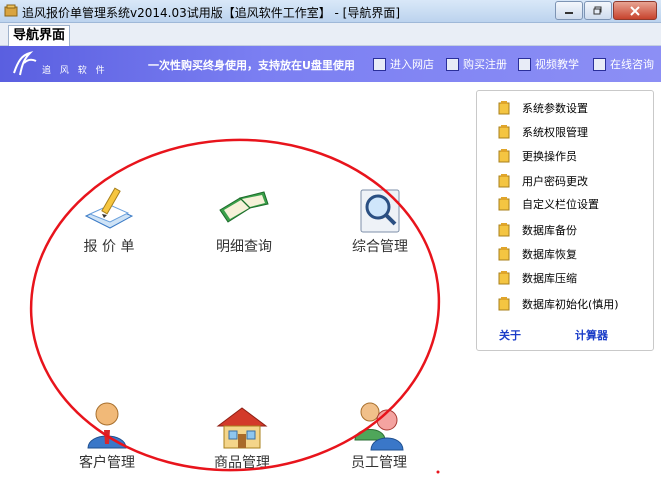 Image resolution: width=661 pixels, height=500 pixels. Describe the element at coordinates (244, 207) in the screenshot. I see `open-book-icon` at that location.